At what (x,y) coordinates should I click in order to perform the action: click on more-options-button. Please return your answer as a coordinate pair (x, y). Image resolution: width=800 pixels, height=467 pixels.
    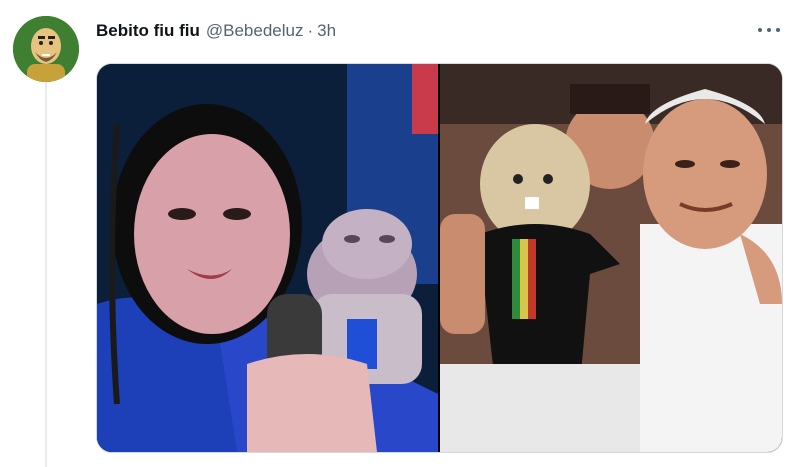
    Looking at the image, I should click on (769, 30).